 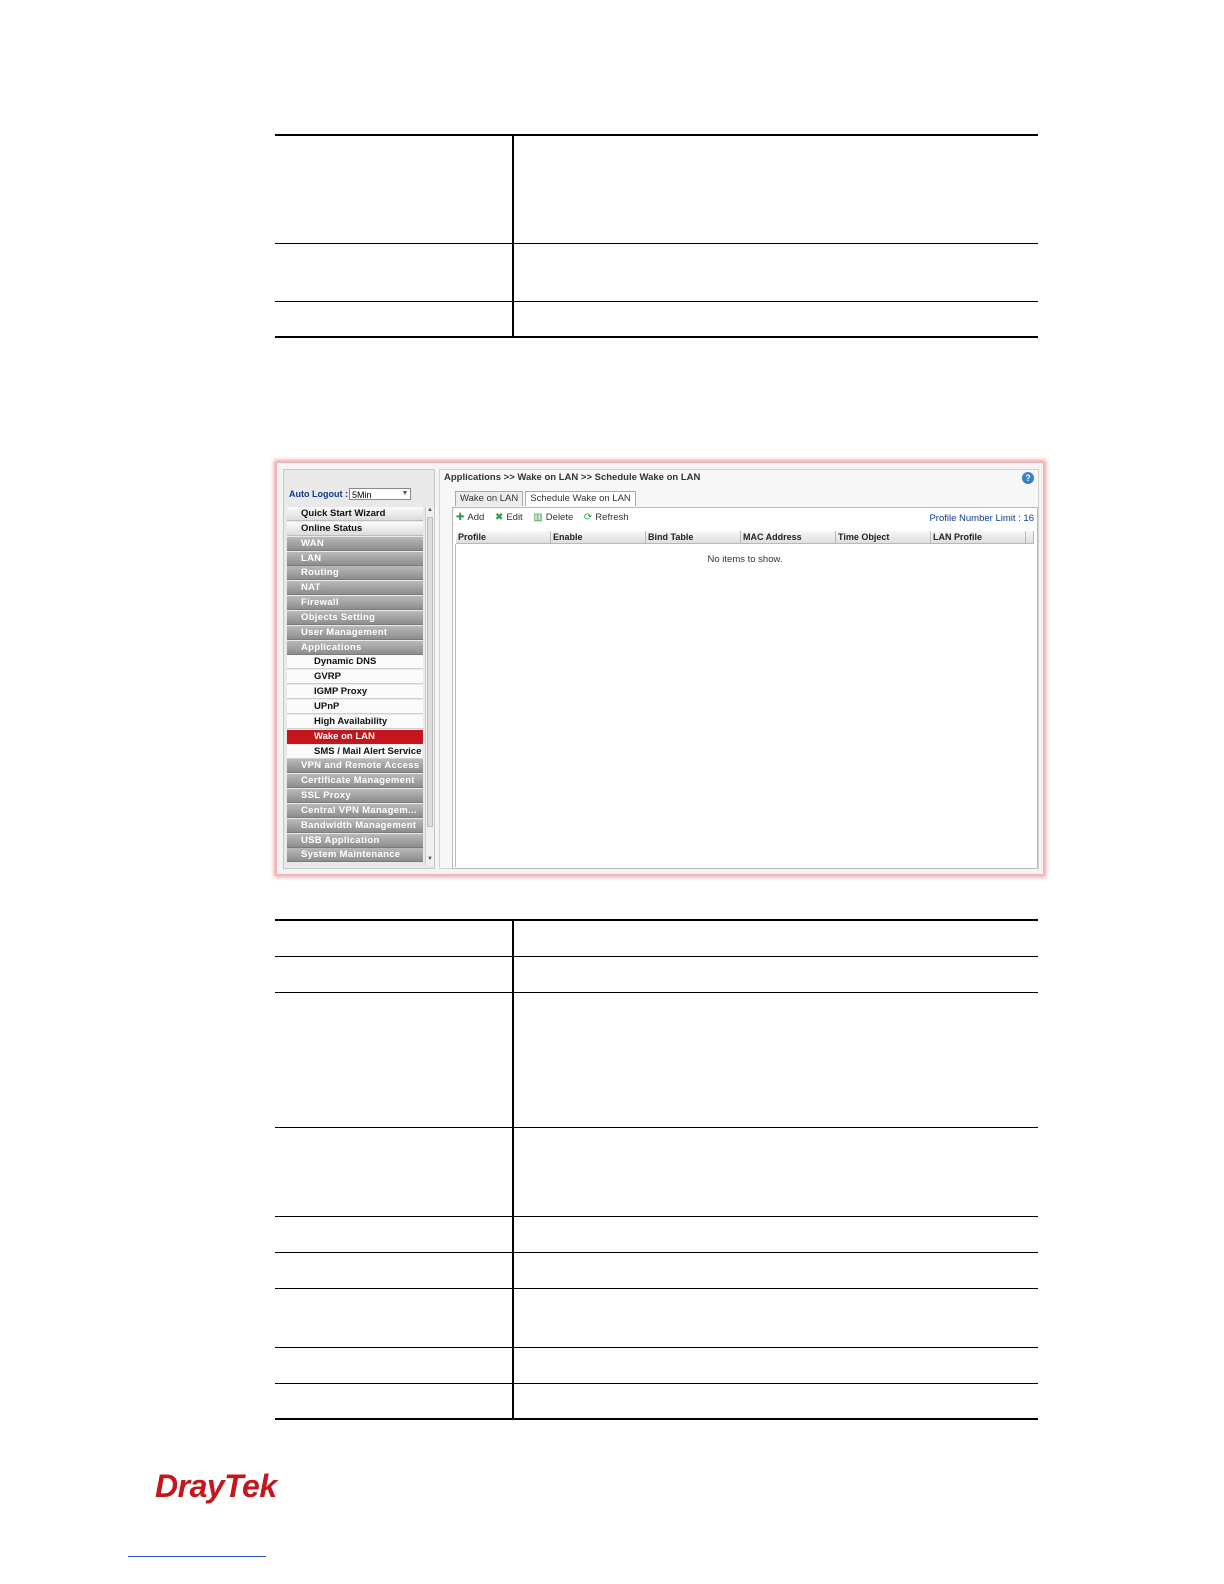 I want to click on nav-item: NAT, so click(x=355, y=588).